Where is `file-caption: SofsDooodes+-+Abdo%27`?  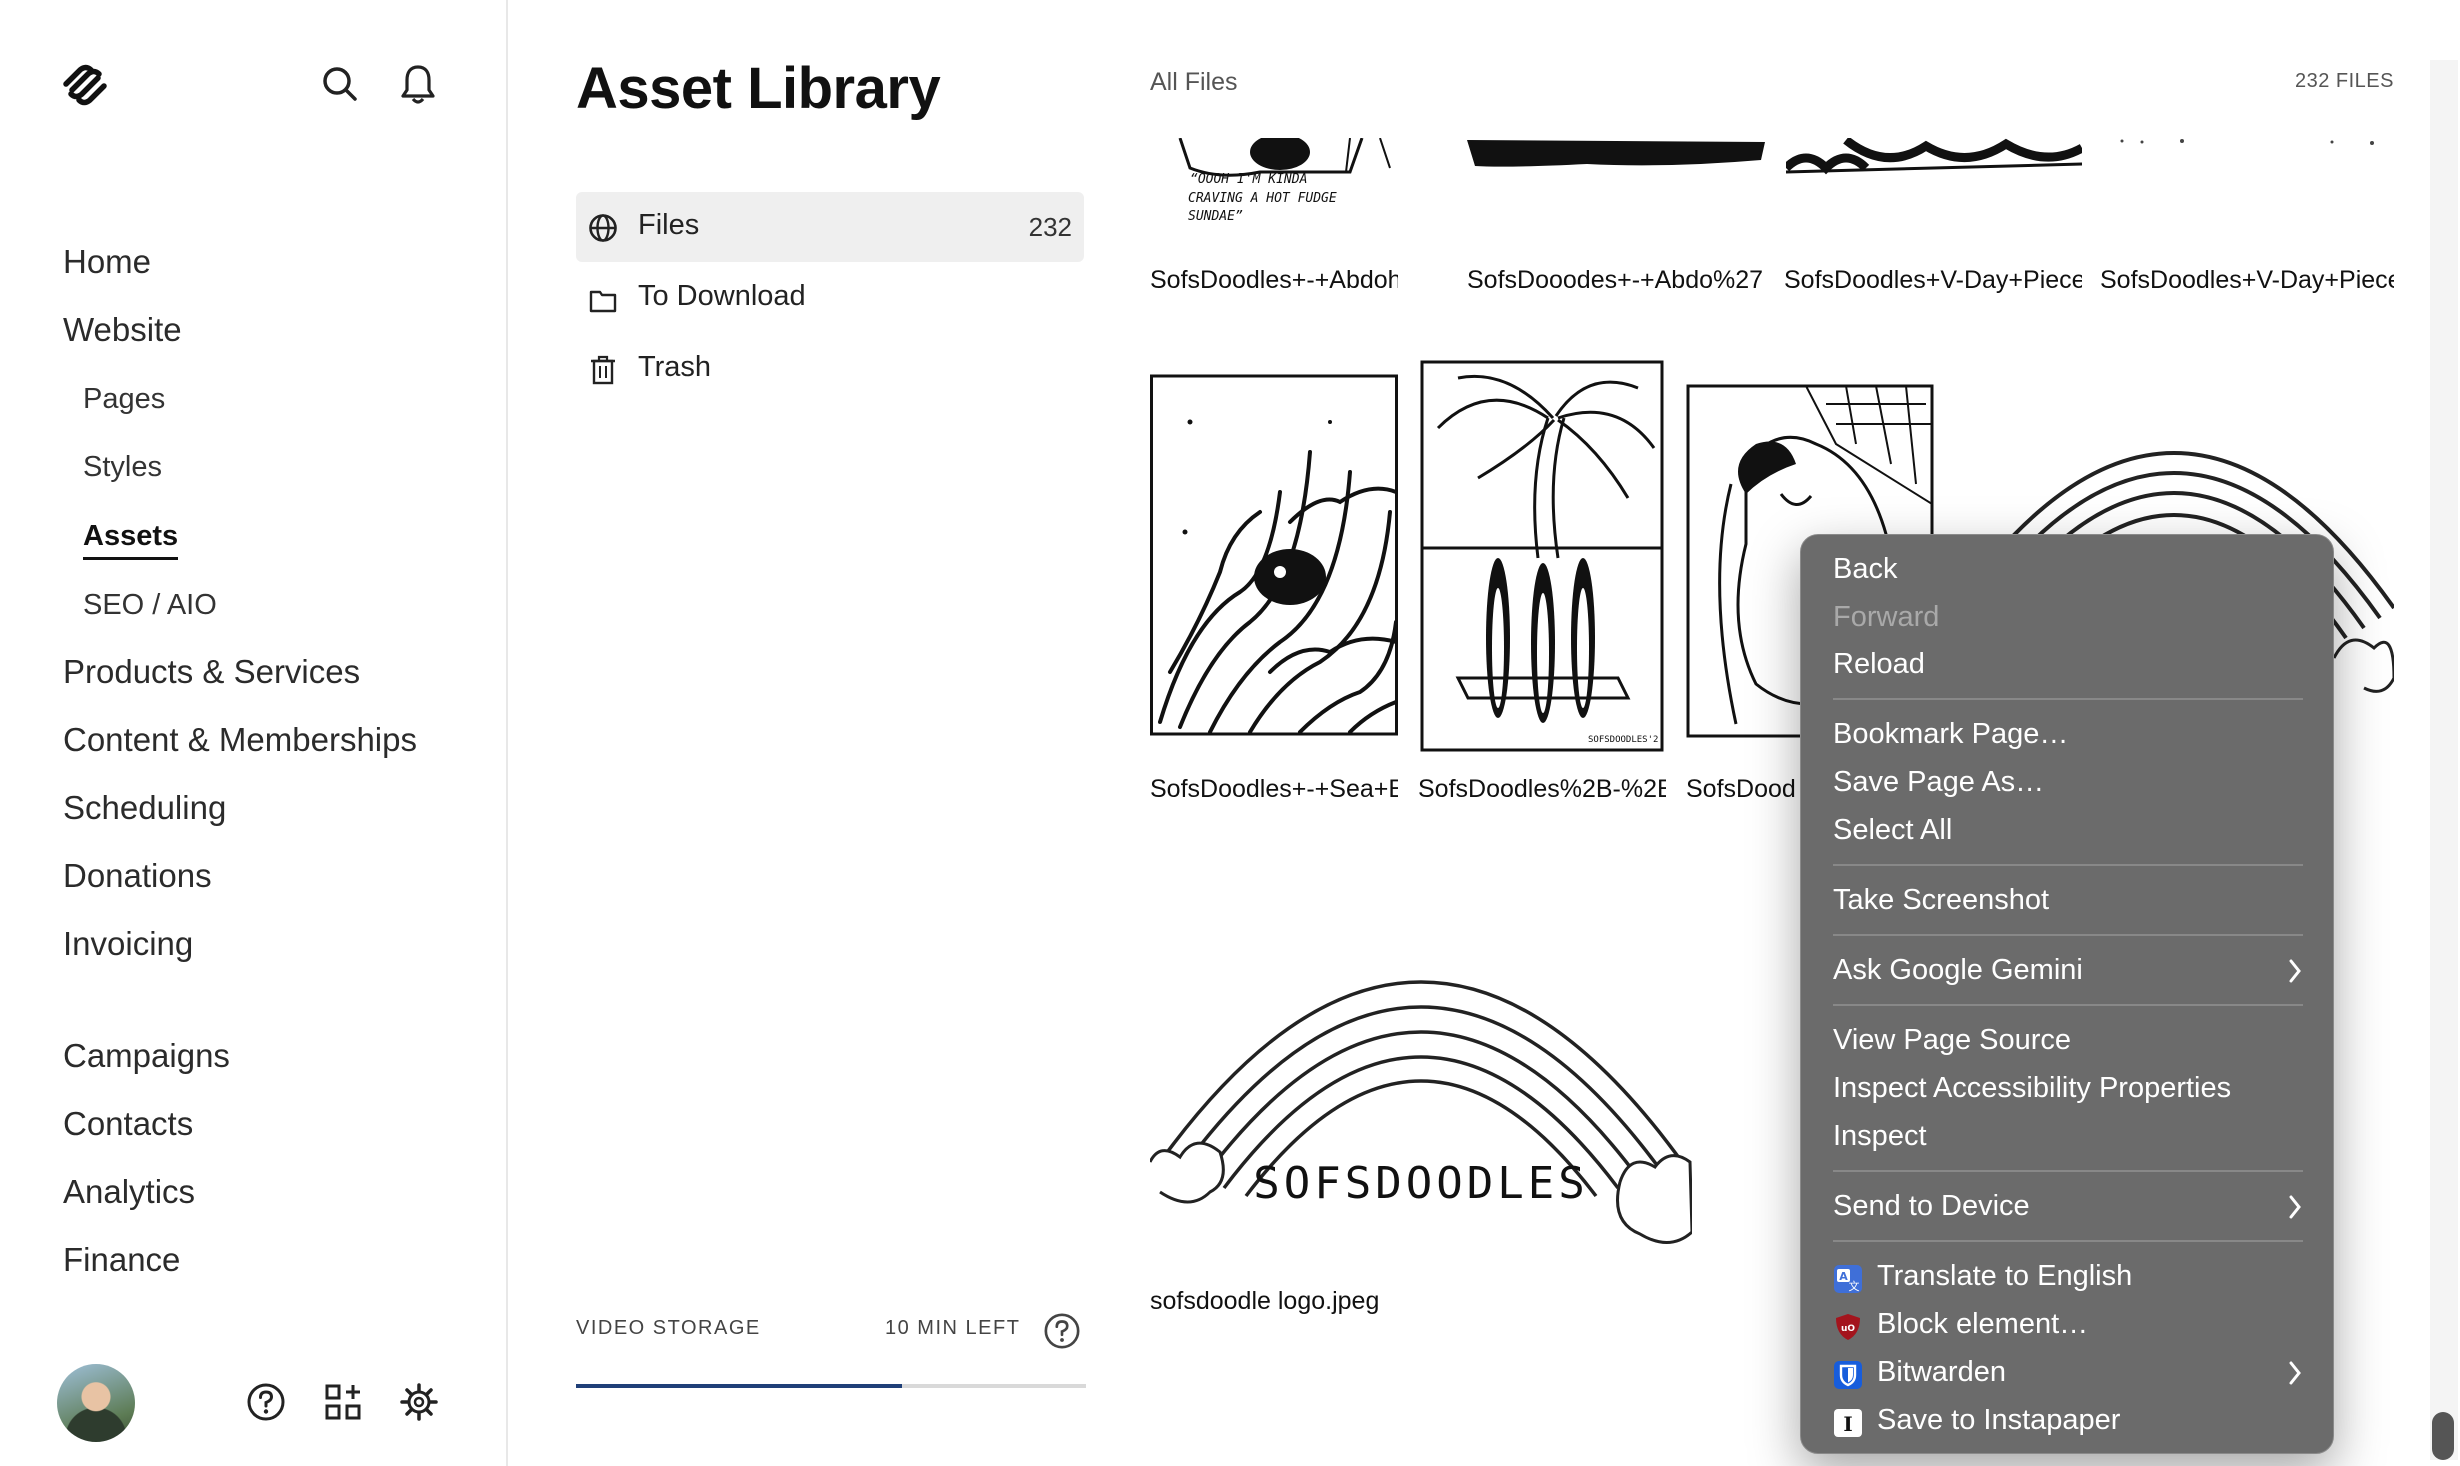 file-caption: SofsDooodes+-+Abdo%27 is located at coordinates (1616, 280).